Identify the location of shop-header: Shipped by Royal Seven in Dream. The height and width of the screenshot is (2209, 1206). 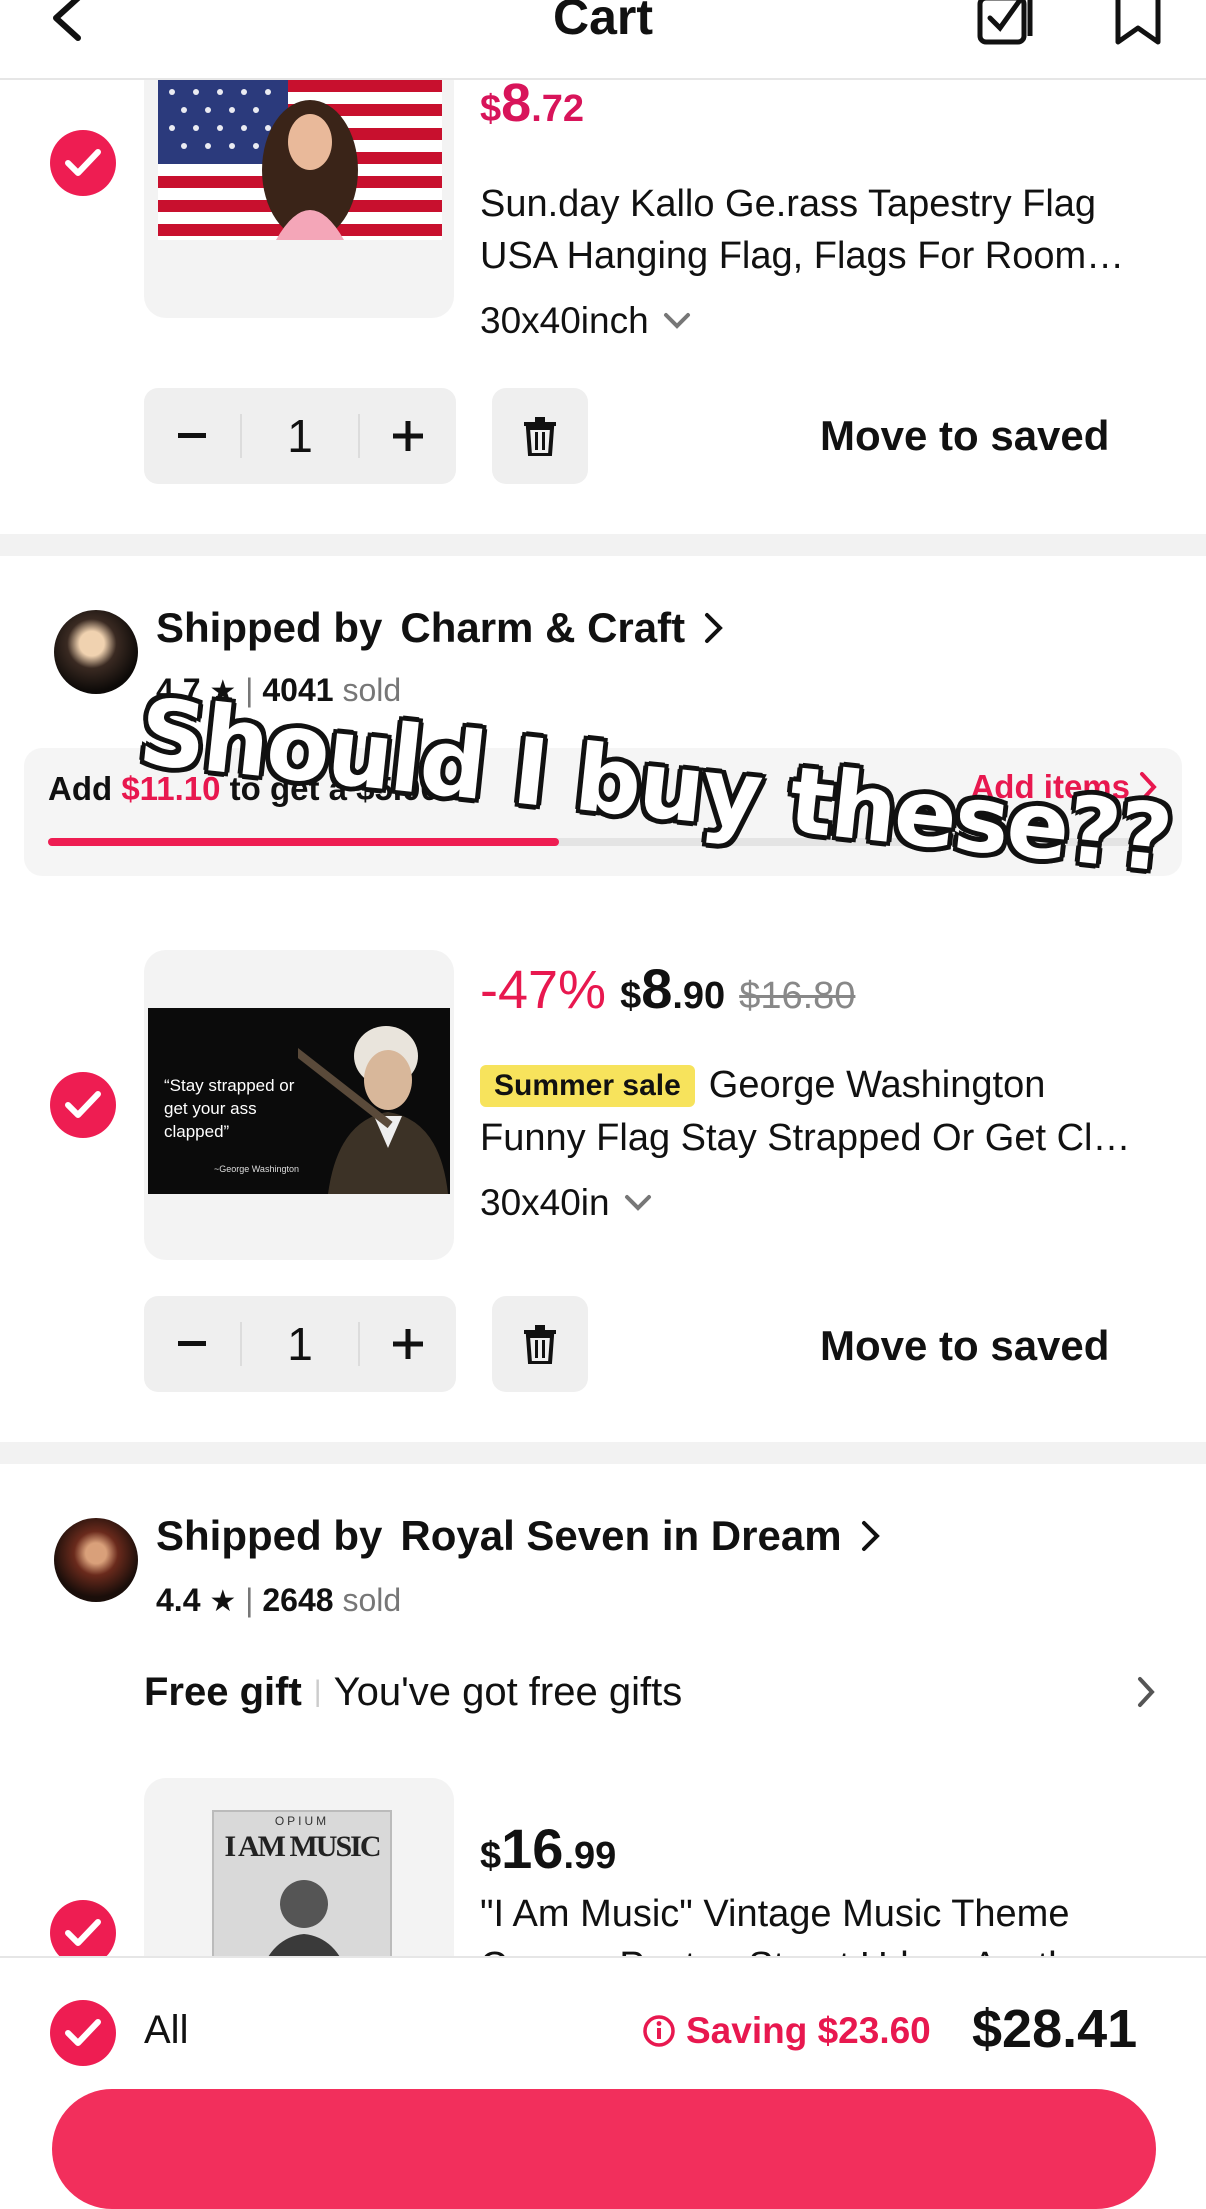
(519, 1536).